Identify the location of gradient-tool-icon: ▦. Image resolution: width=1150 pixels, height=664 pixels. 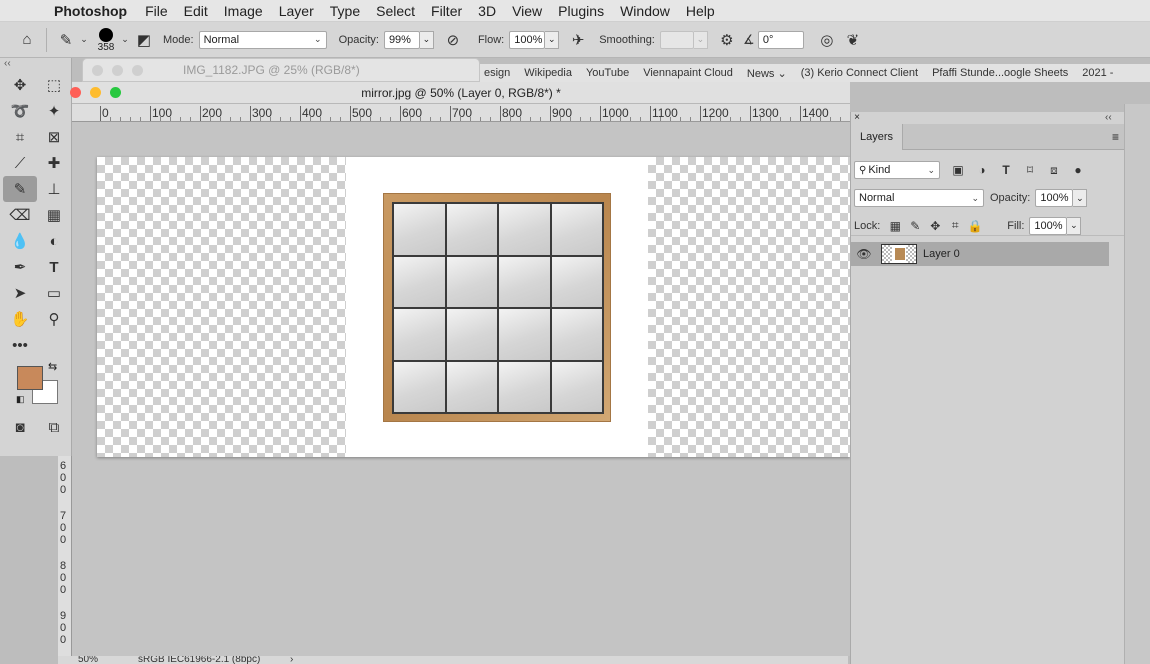
(54, 215).